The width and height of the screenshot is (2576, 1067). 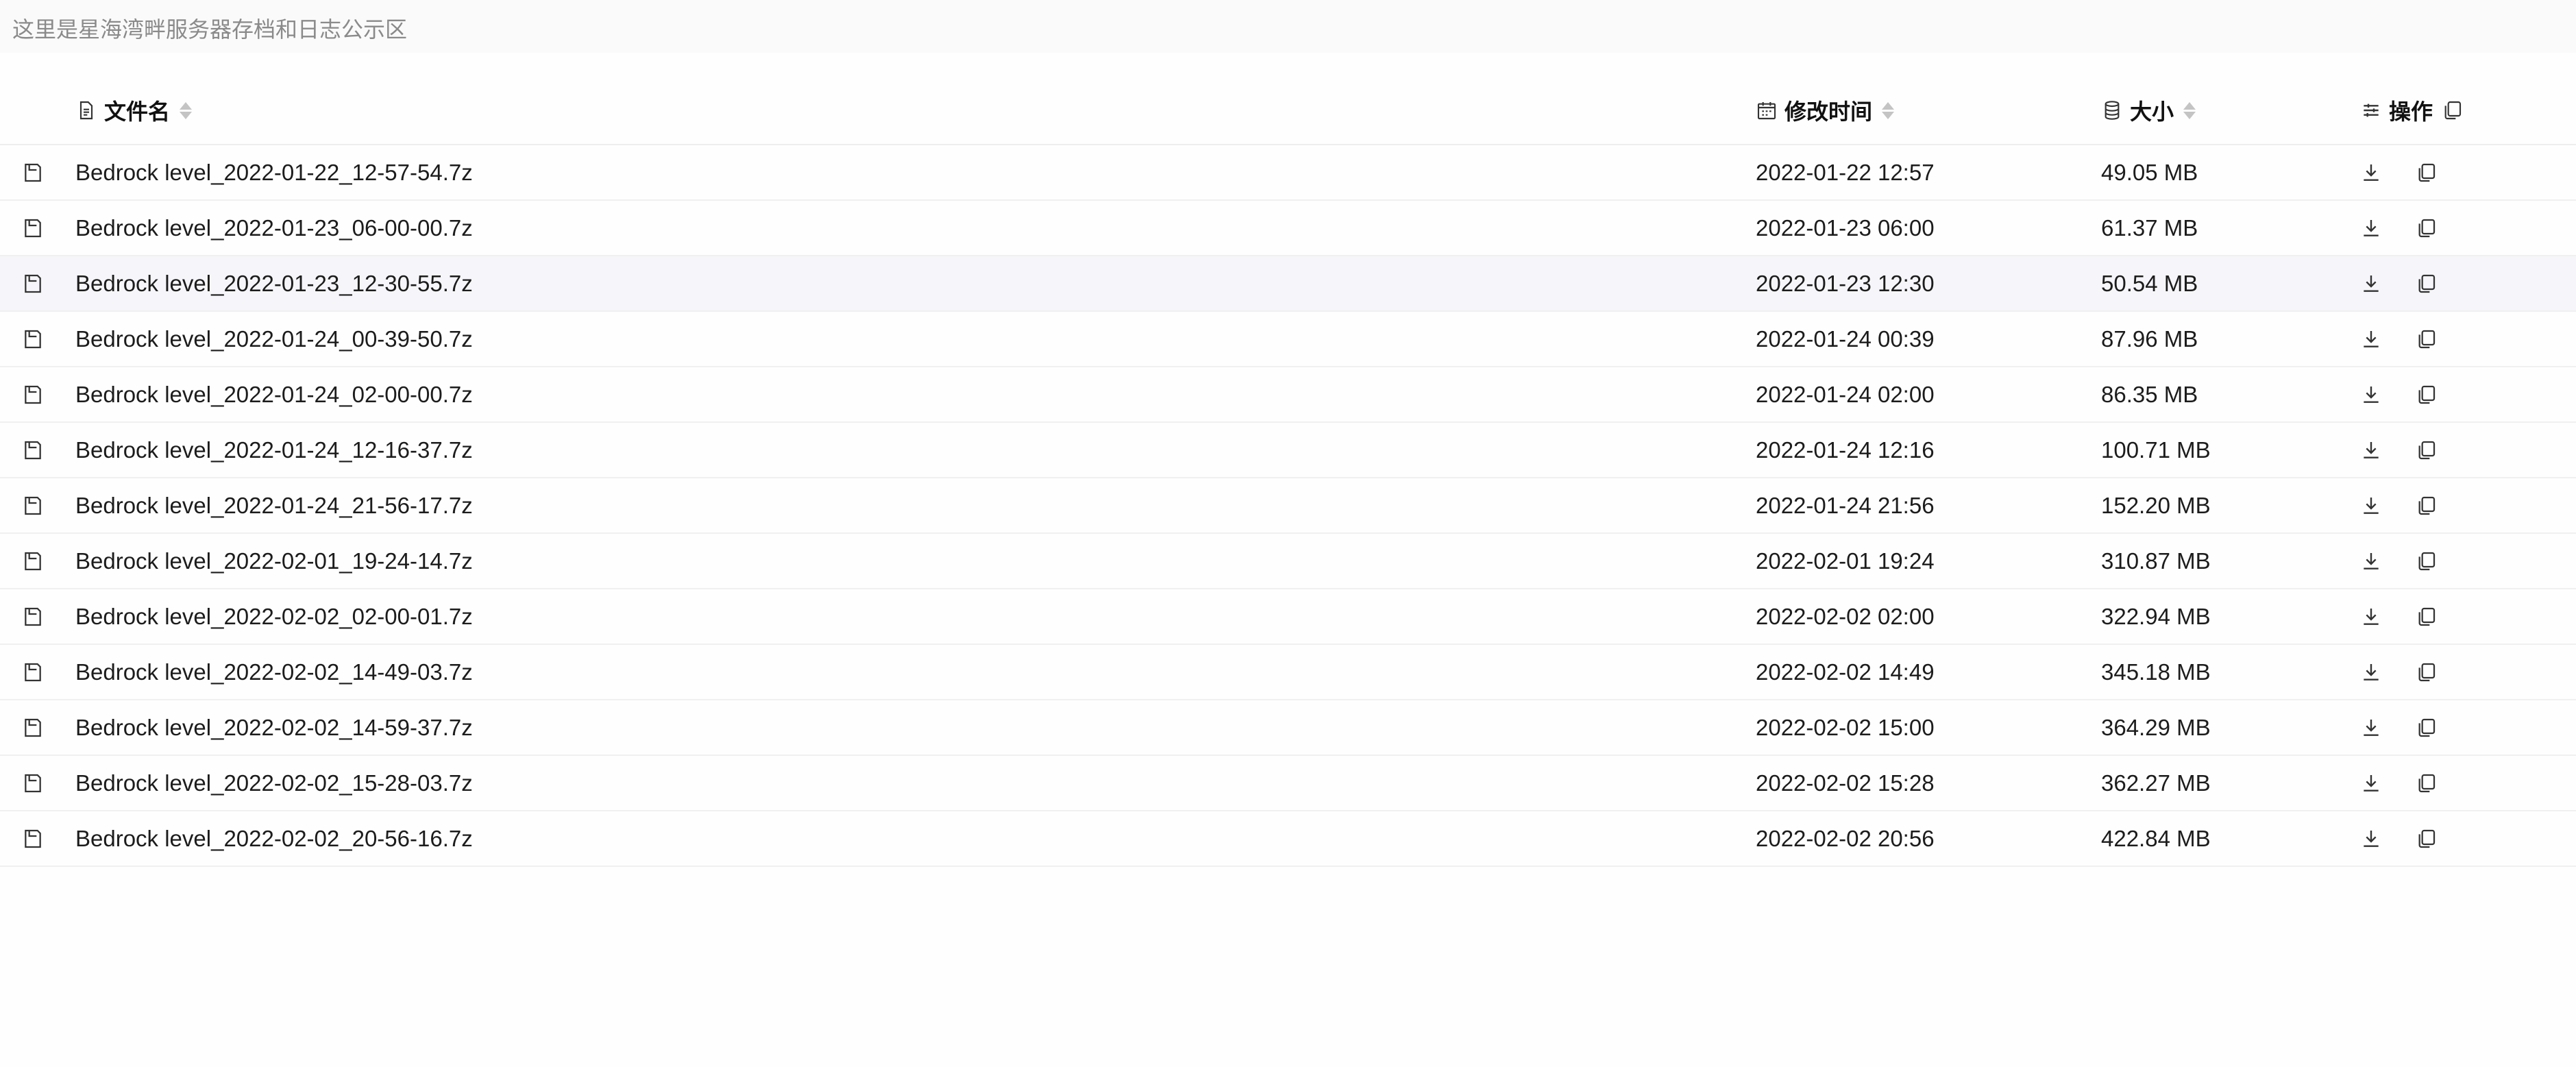 I want to click on modified-time: 2022-02-01 19:24, so click(x=1846, y=561).